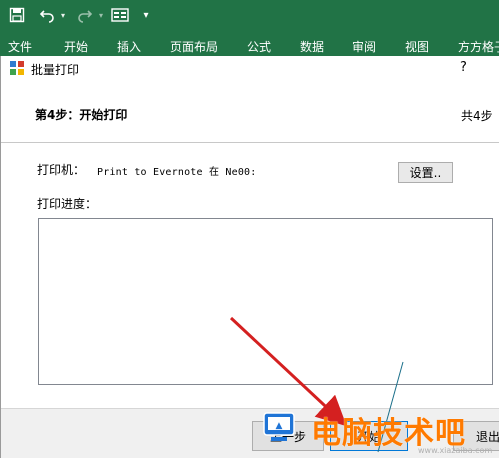 This screenshot has height=458, width=499. I want to click on save-icon, so click(17, 15).